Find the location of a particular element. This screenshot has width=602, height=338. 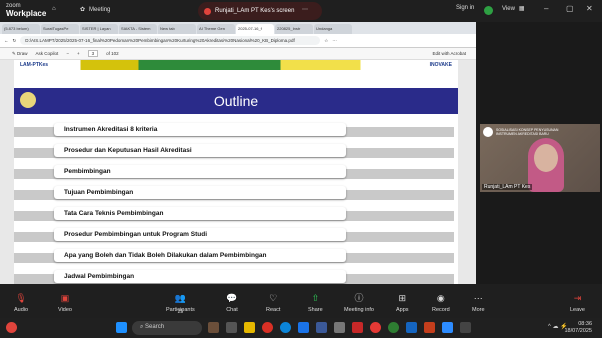

share-icon: ⇧ is located at coordinates (315, 298).